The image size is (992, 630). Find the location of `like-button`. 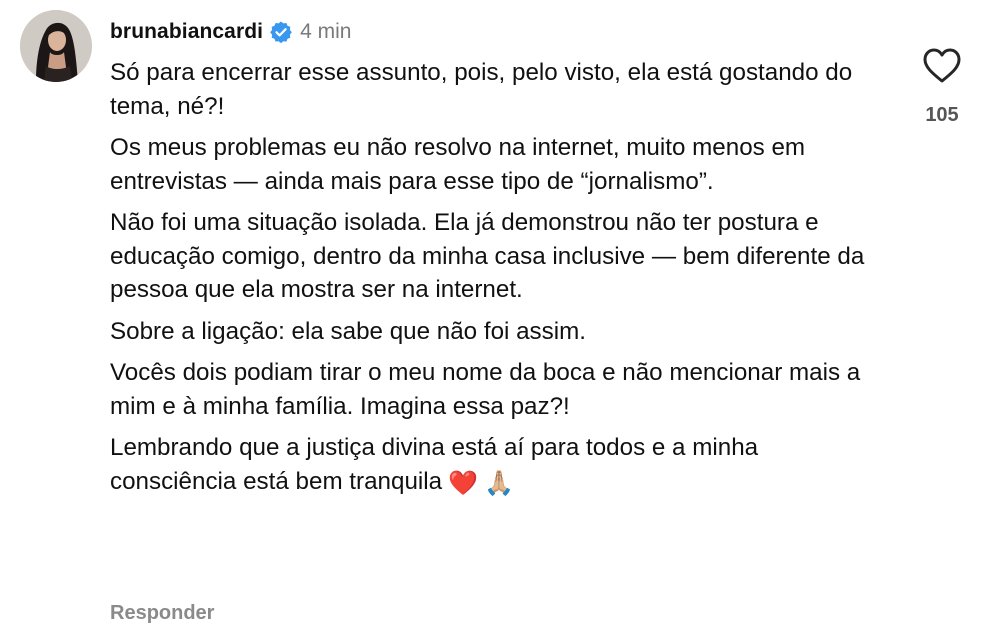

like-button is located at coordinates (942, 66).